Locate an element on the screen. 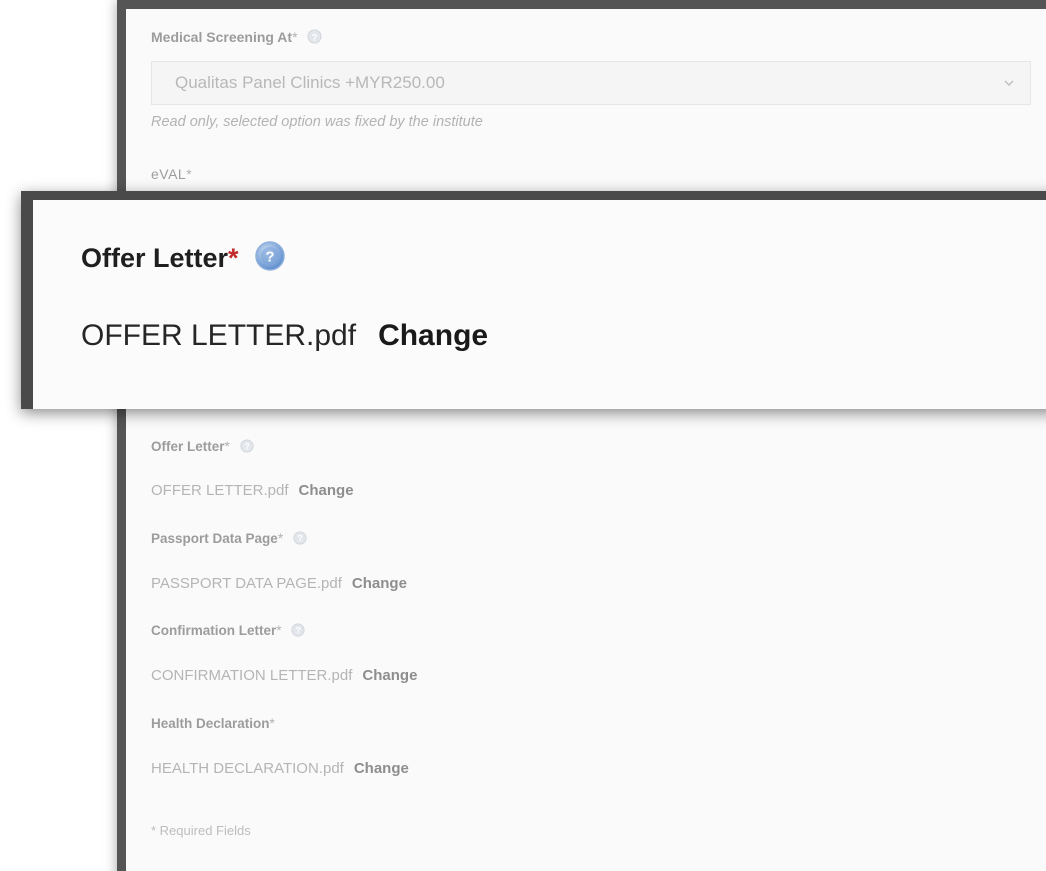 Image resolution: width=1046 pixels, height=871 pixels. health-change-link: Change is located at coordinates (381, 768).